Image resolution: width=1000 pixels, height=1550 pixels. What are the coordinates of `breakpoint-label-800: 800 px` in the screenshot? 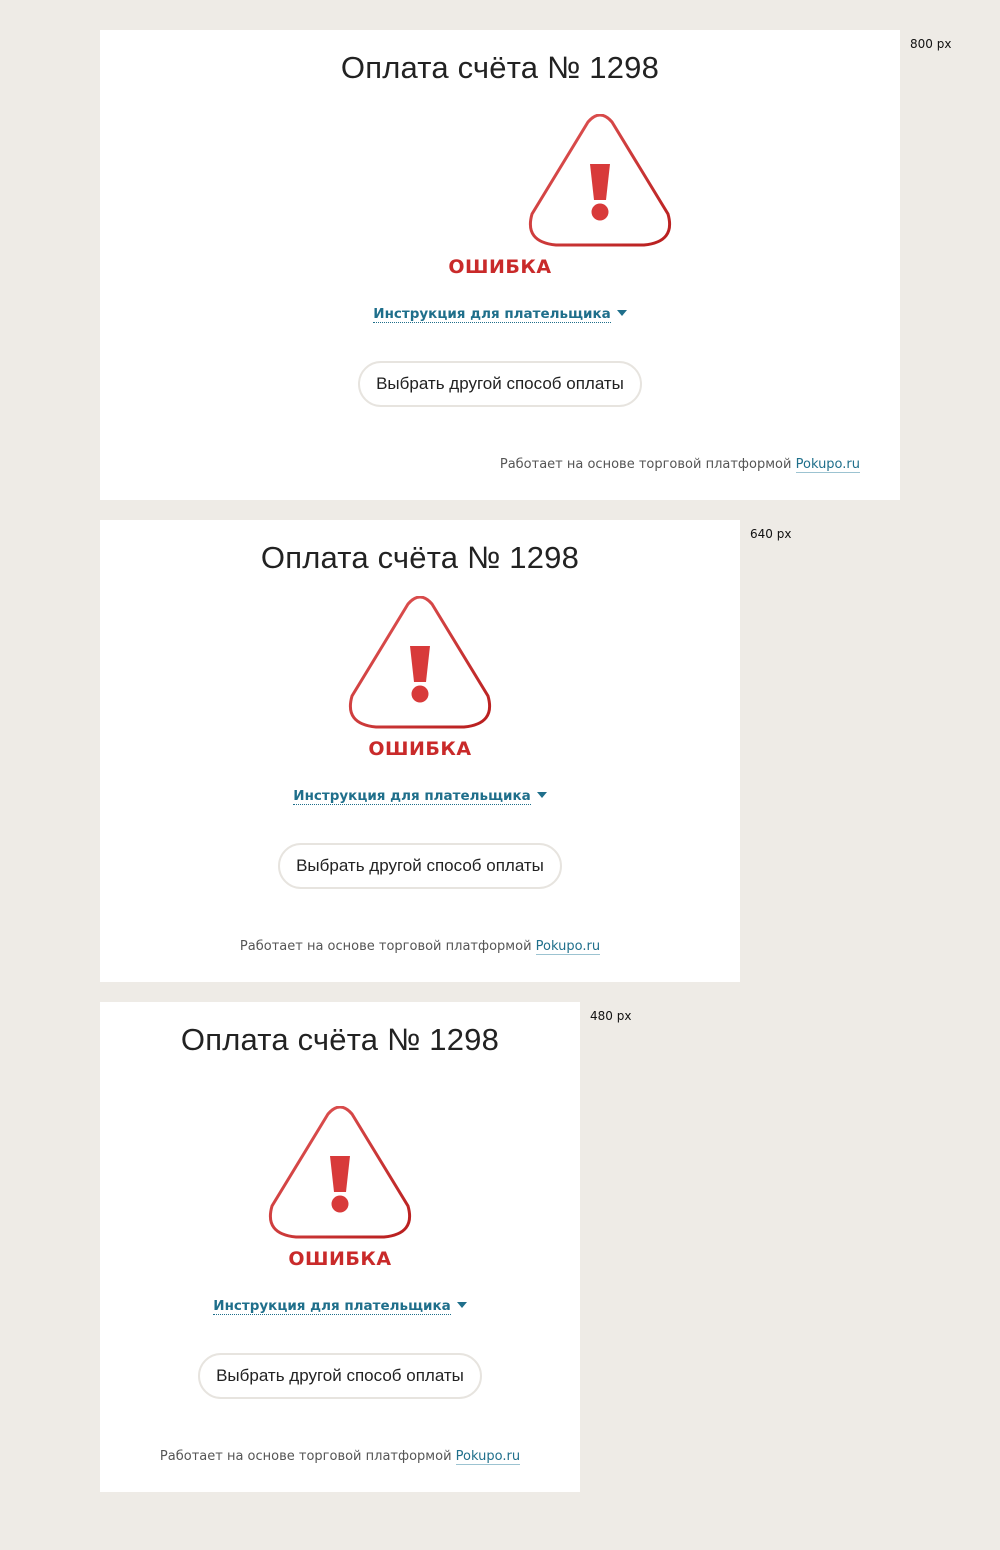 It's located at (931, 44).